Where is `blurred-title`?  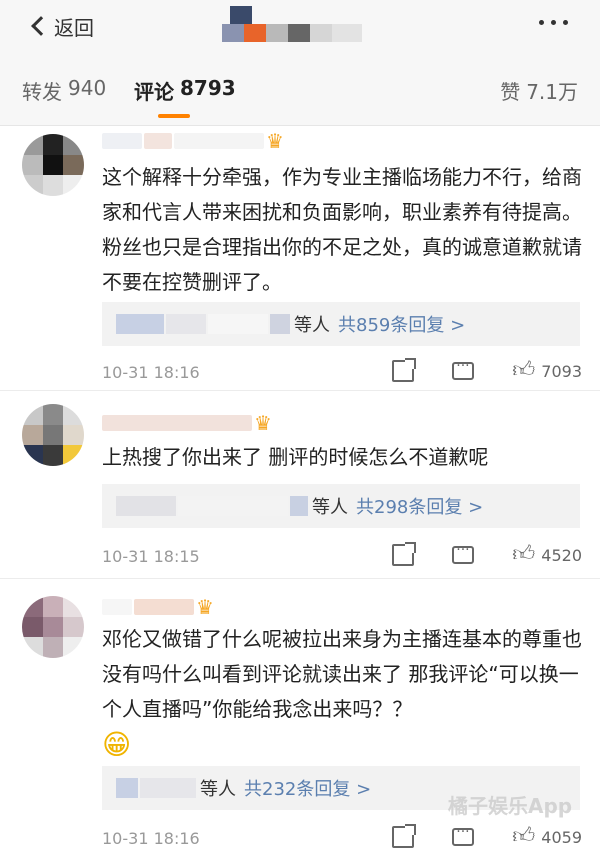 blurred-title is located at coordinates (302, 26).